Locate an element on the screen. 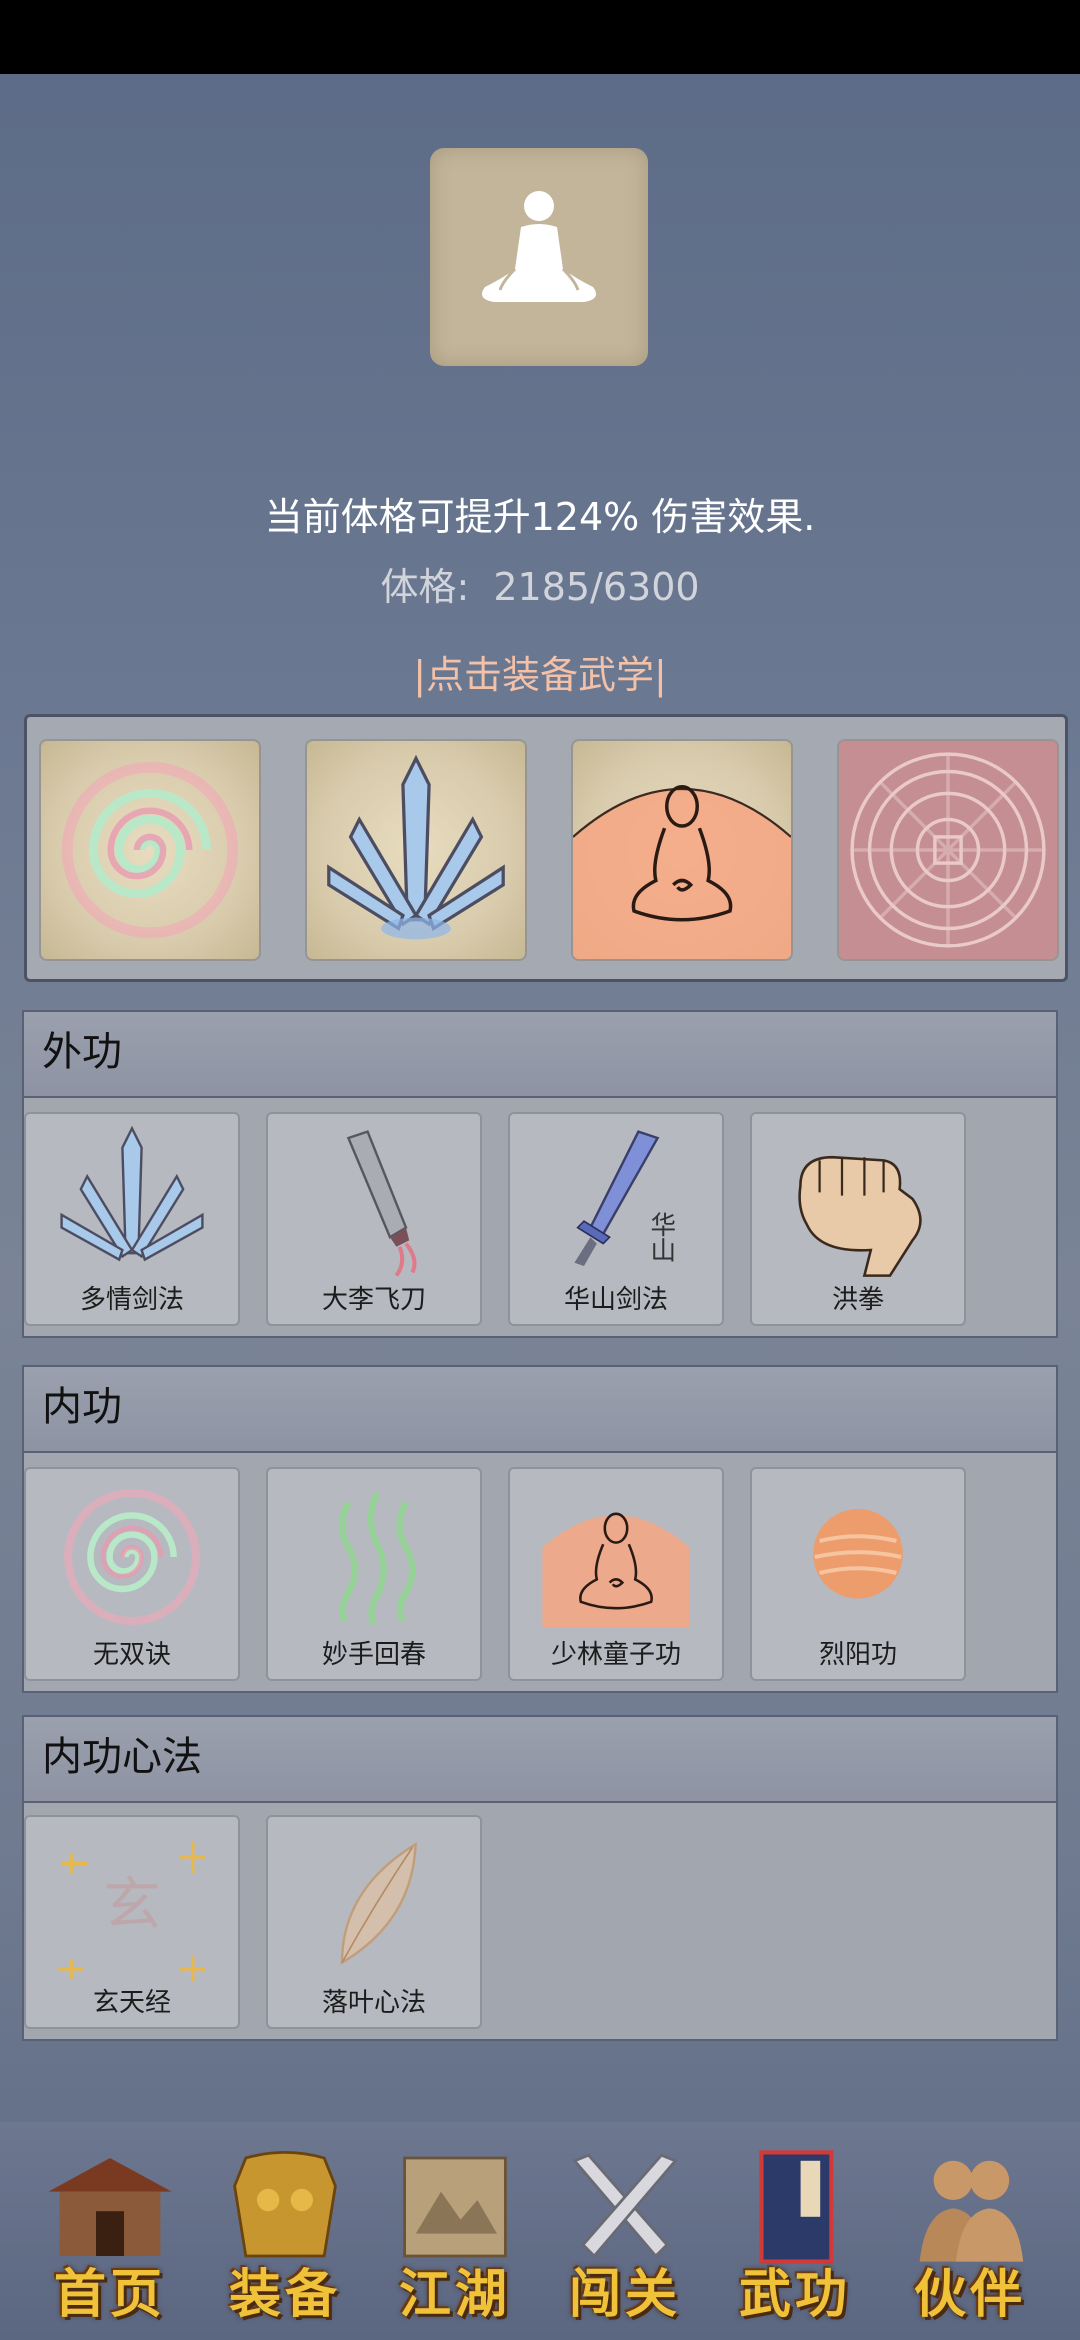 The image size is (1080, 2340). meditation-figure-icon is located at coordinates (539, 246).